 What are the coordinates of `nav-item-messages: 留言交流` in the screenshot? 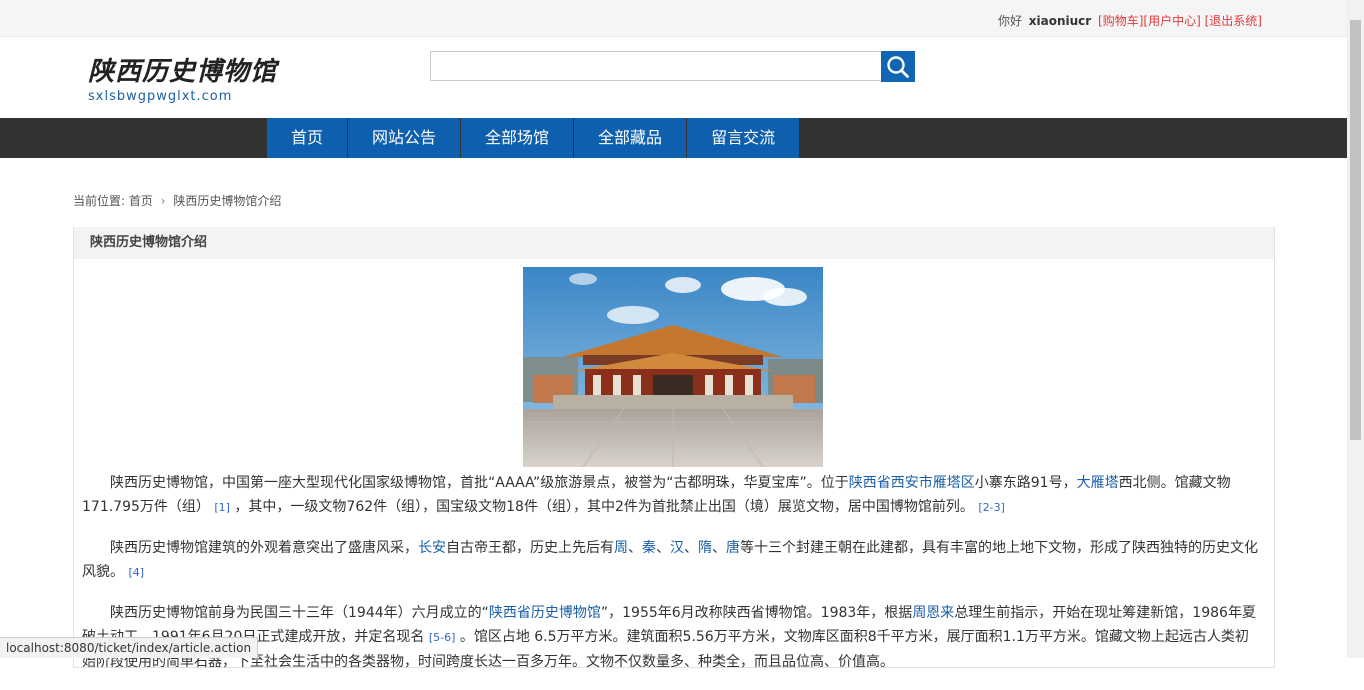 It's located at (743, 138).